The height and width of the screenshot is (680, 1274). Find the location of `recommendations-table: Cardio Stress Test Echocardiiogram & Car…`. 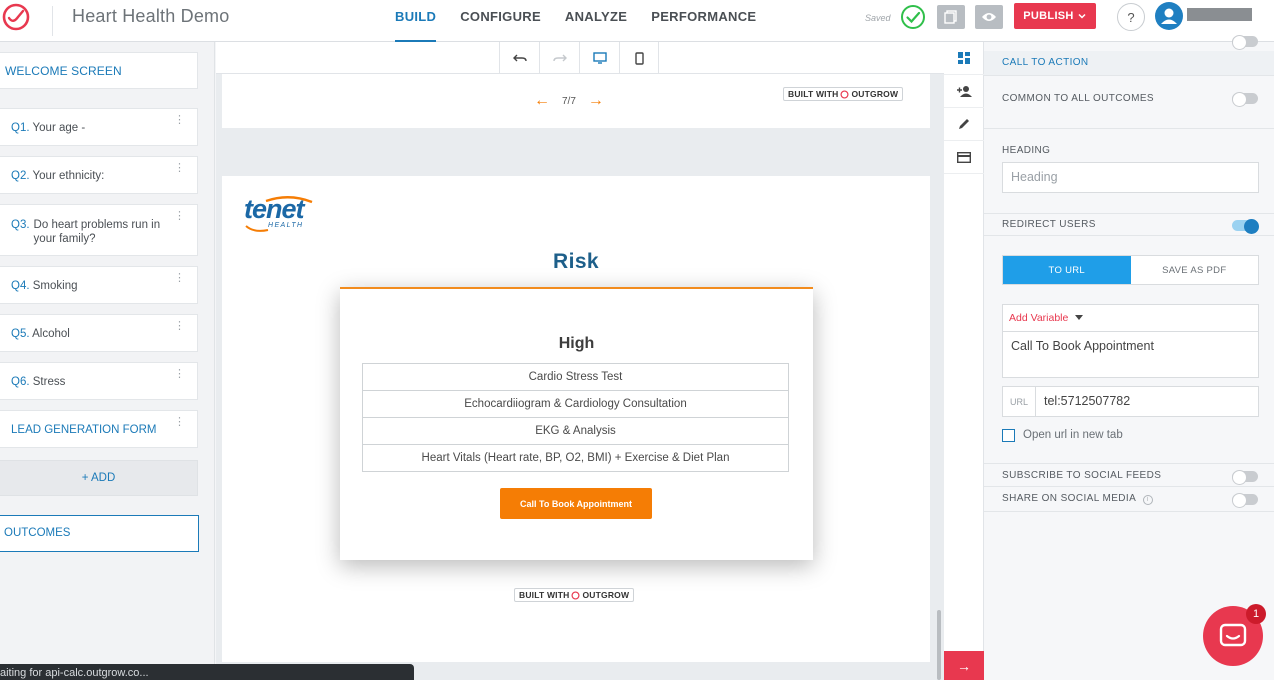

recommendations-table: Cardio Stress Test Echocardiiogram & Car… is located at coordinates (575, 417).